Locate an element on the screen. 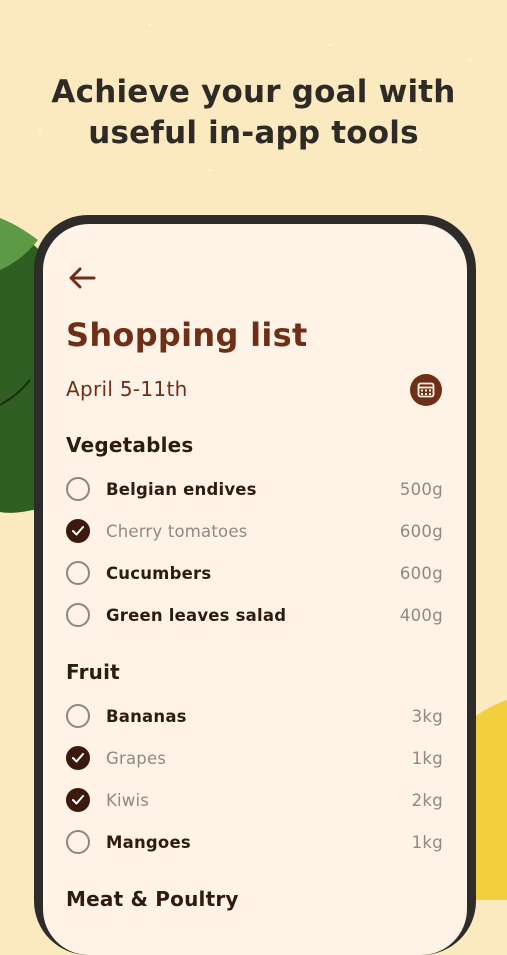 The height and width of the screenshot is (955, 507). item-name: Kiwis is located at coordinates (128, 800).